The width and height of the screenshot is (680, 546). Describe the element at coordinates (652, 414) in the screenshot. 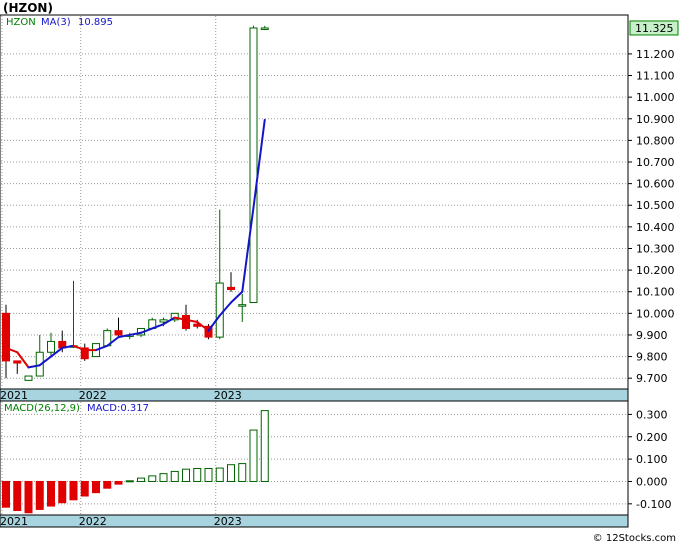

I see `macd-y-tick-label: 0.300` at that location.